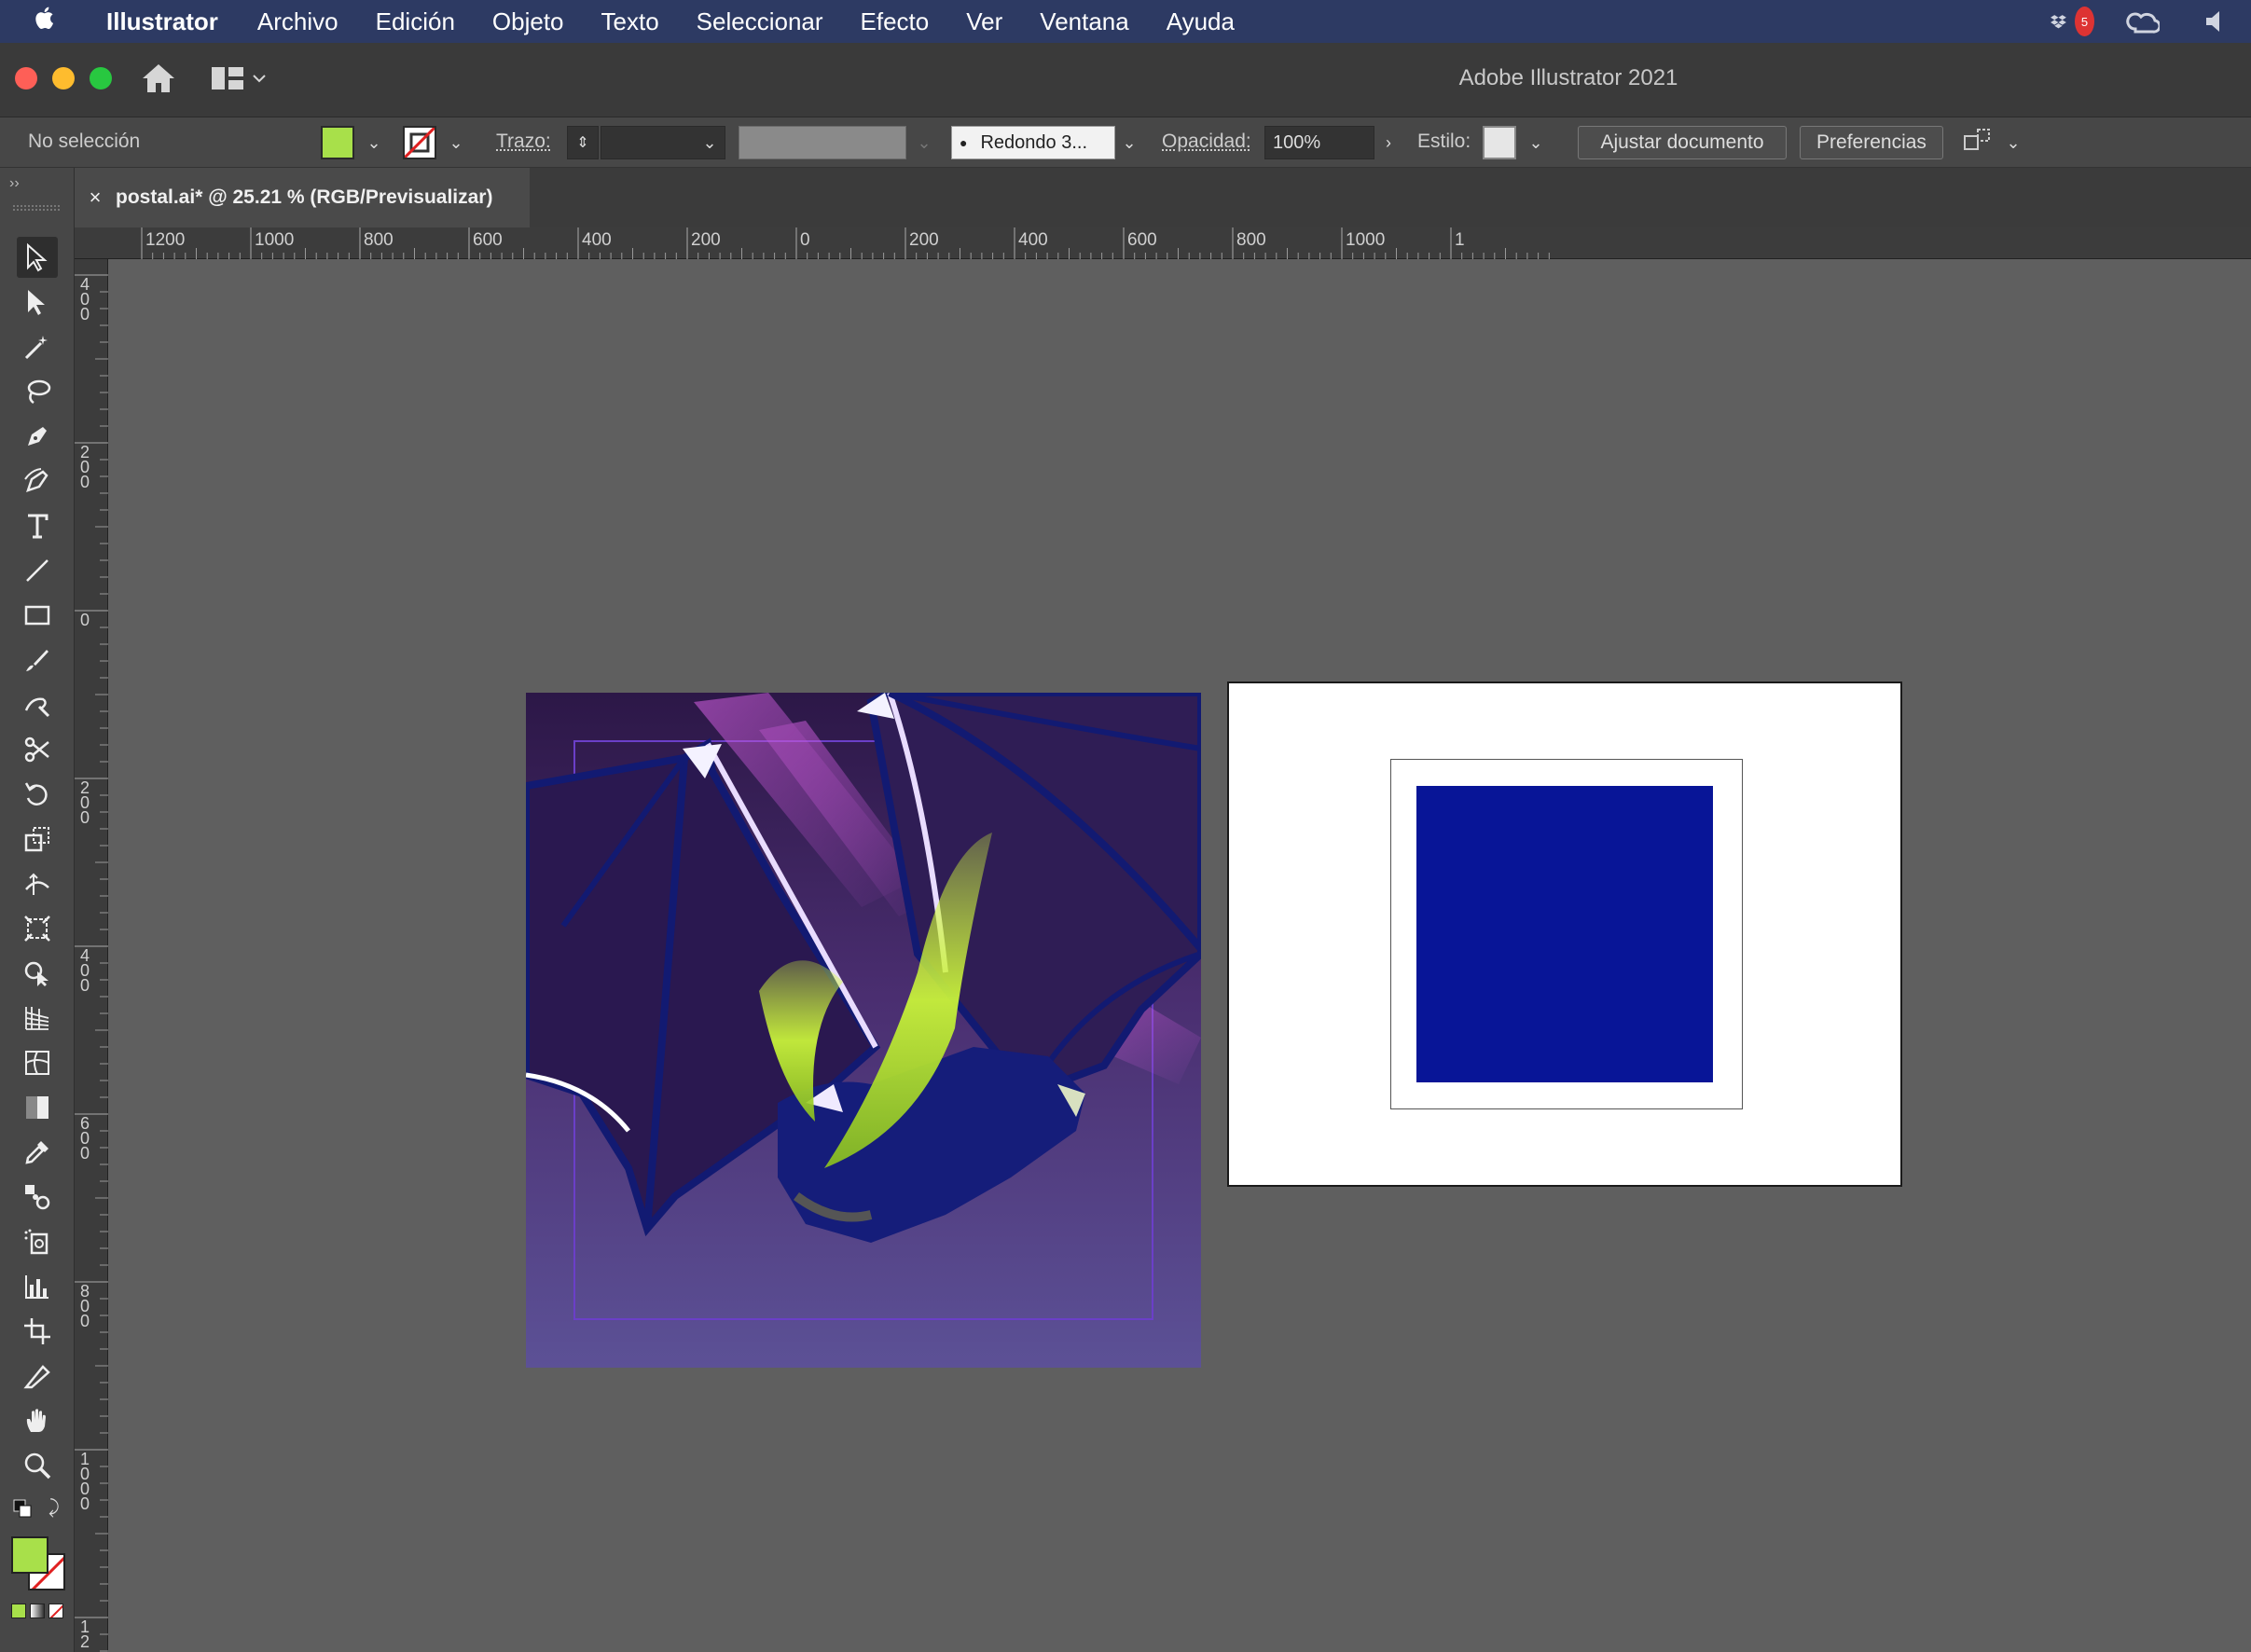  What do you see at coordinates (18, 1611) in the screenshot?
I see `color-mode-button` at bounding box center [18, 1611].